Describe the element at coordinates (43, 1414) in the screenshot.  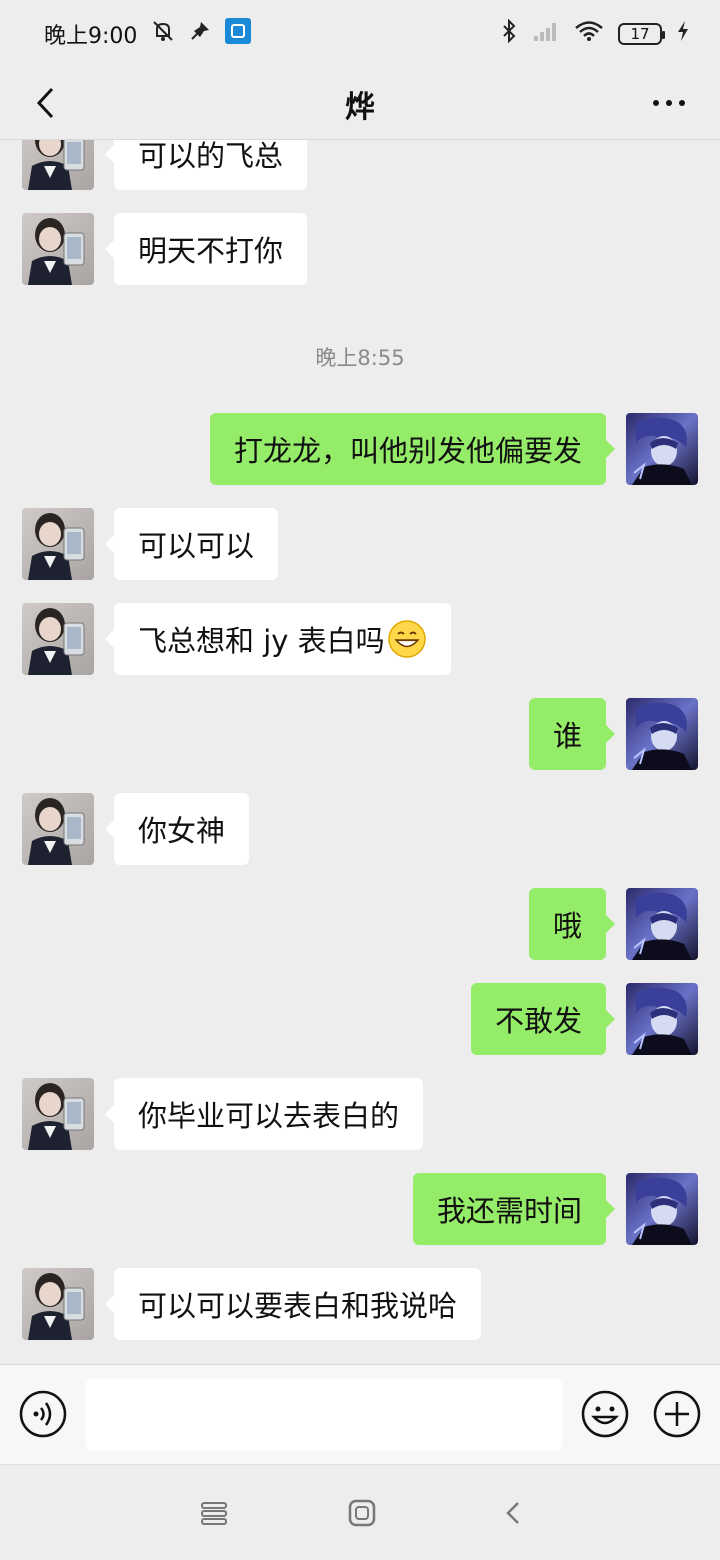
I see `voice-icon` at that location.